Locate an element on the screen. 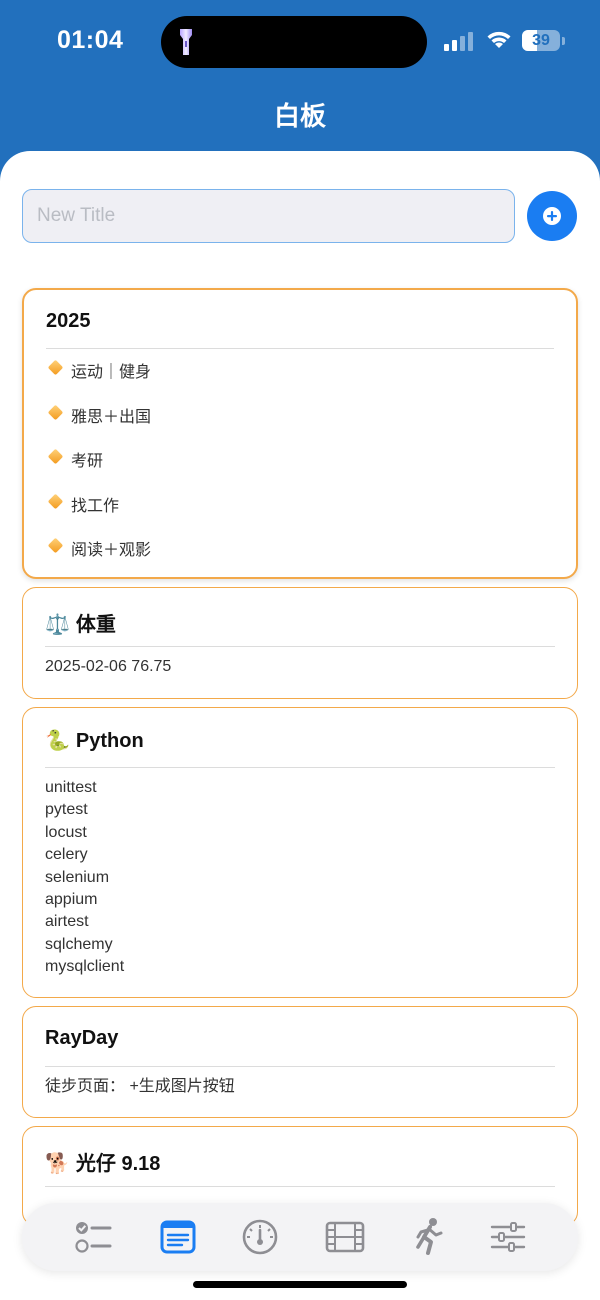  tab-gauge is located at coordinates (260, 1237).